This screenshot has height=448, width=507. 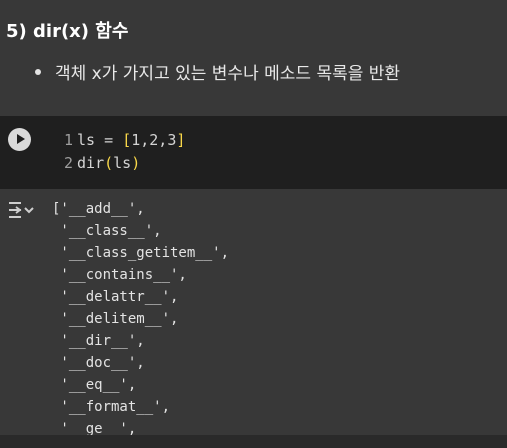 What do you see at coordinates (69, 140) in the screenshot?
I see `line-number: 1` at bounding box center [69, 140].